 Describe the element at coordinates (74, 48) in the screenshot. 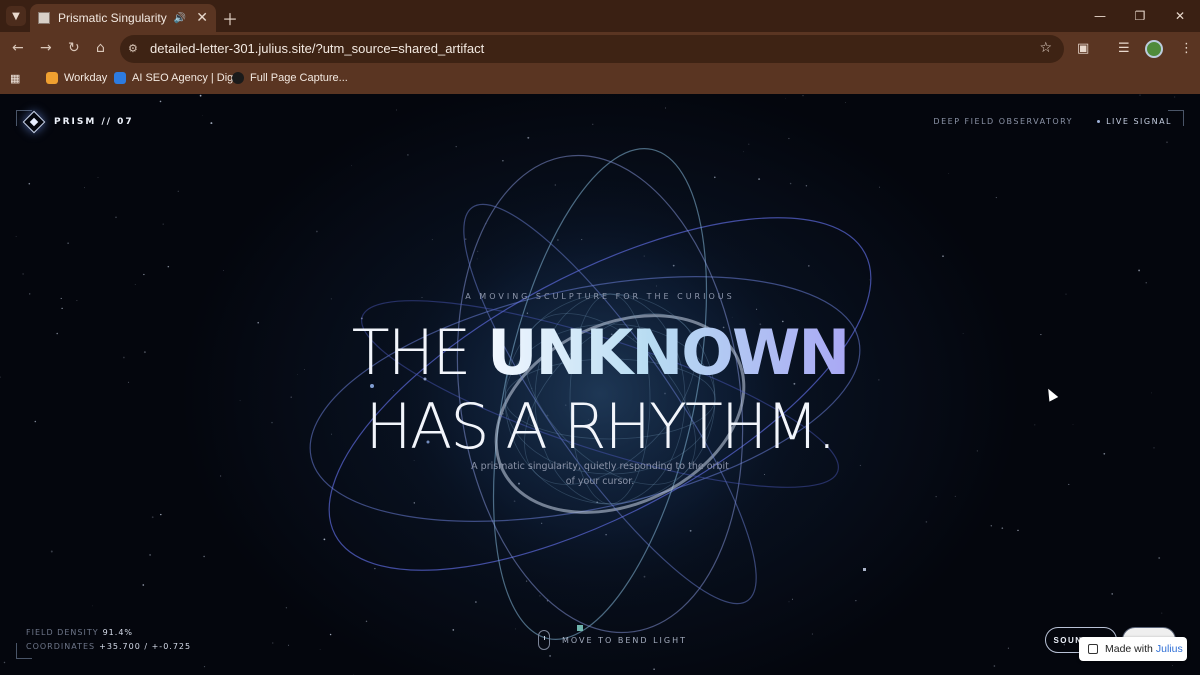

I see `reload-icon: ↻` at that location.